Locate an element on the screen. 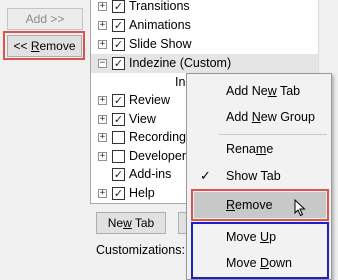 The height and width of the screenshot is (280, 338). menu-item-remove: Remove is located at coordinates (260, 205).